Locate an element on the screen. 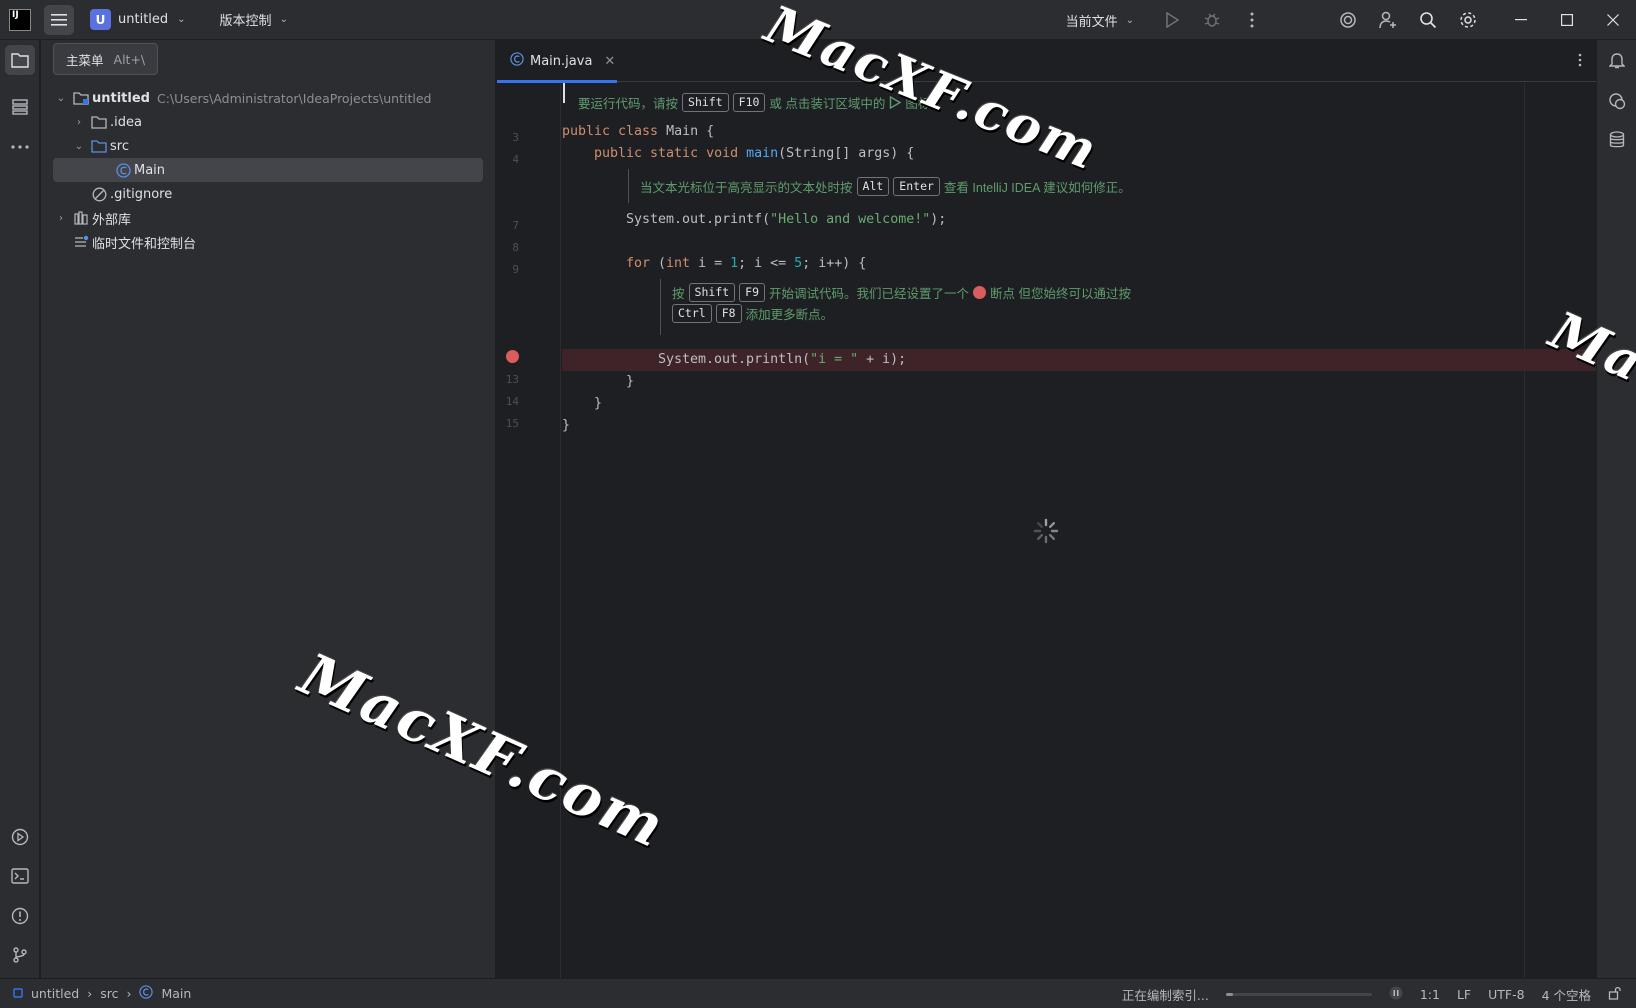 Image resolution: width=1636 pixels, height=1008 pixels. settings-button is located at coordinates (1468, 20).